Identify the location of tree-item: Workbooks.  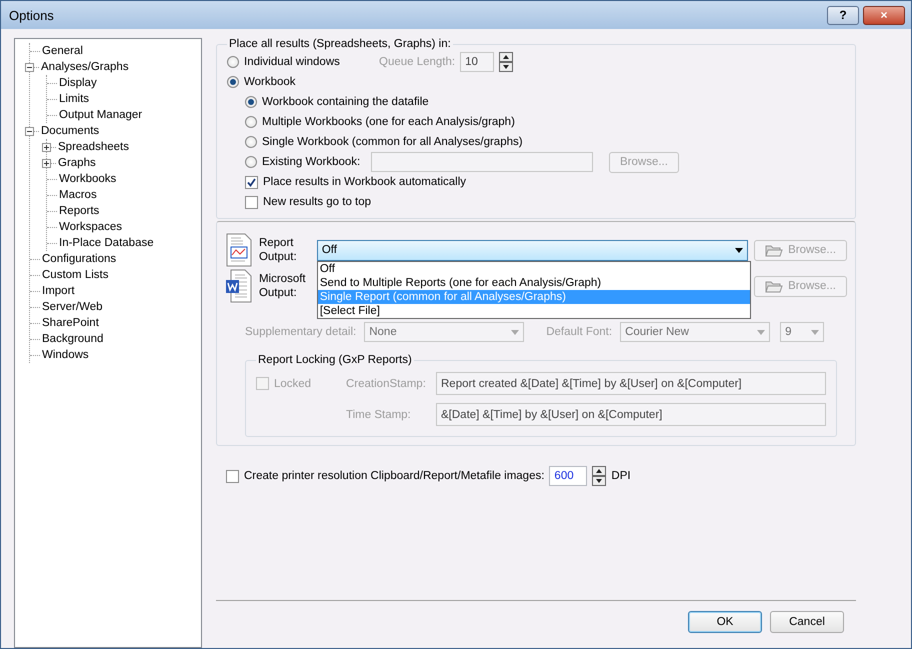
(87, 179).